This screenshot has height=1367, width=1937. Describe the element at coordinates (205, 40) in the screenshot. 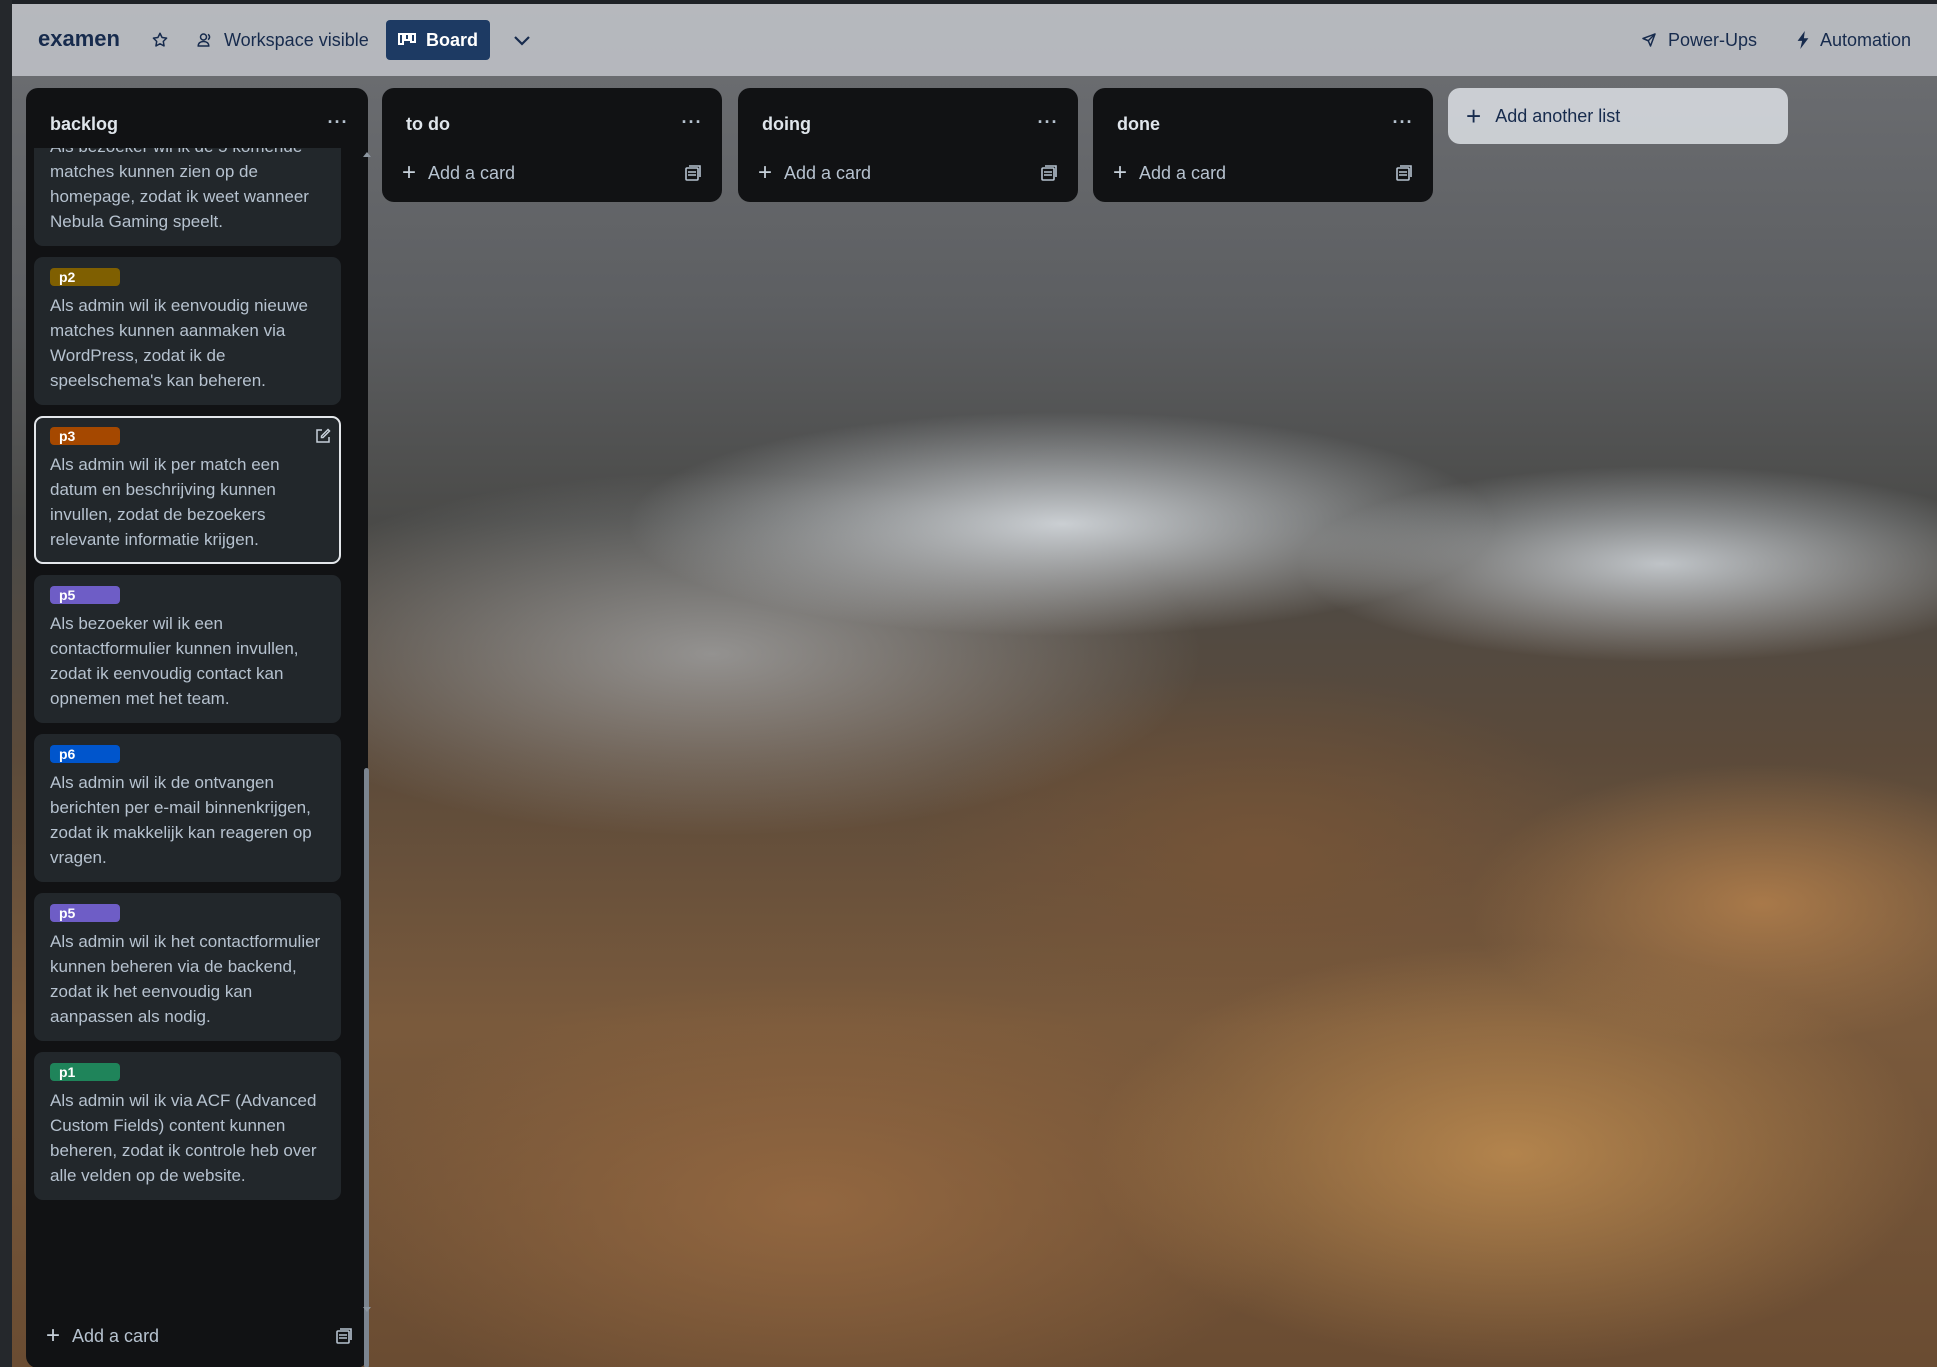

I see `people-icon` at that location.